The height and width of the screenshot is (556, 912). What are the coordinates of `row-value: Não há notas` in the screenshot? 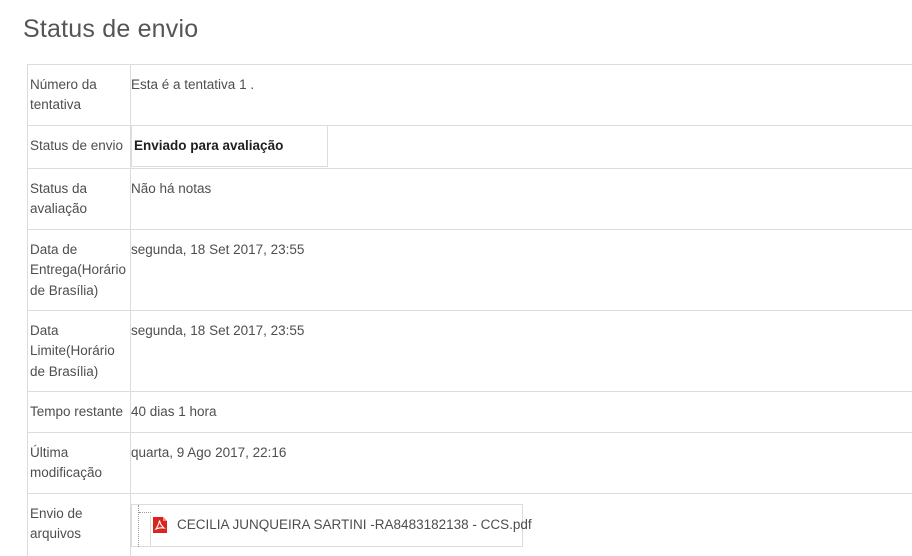 It's located at (171, 188).